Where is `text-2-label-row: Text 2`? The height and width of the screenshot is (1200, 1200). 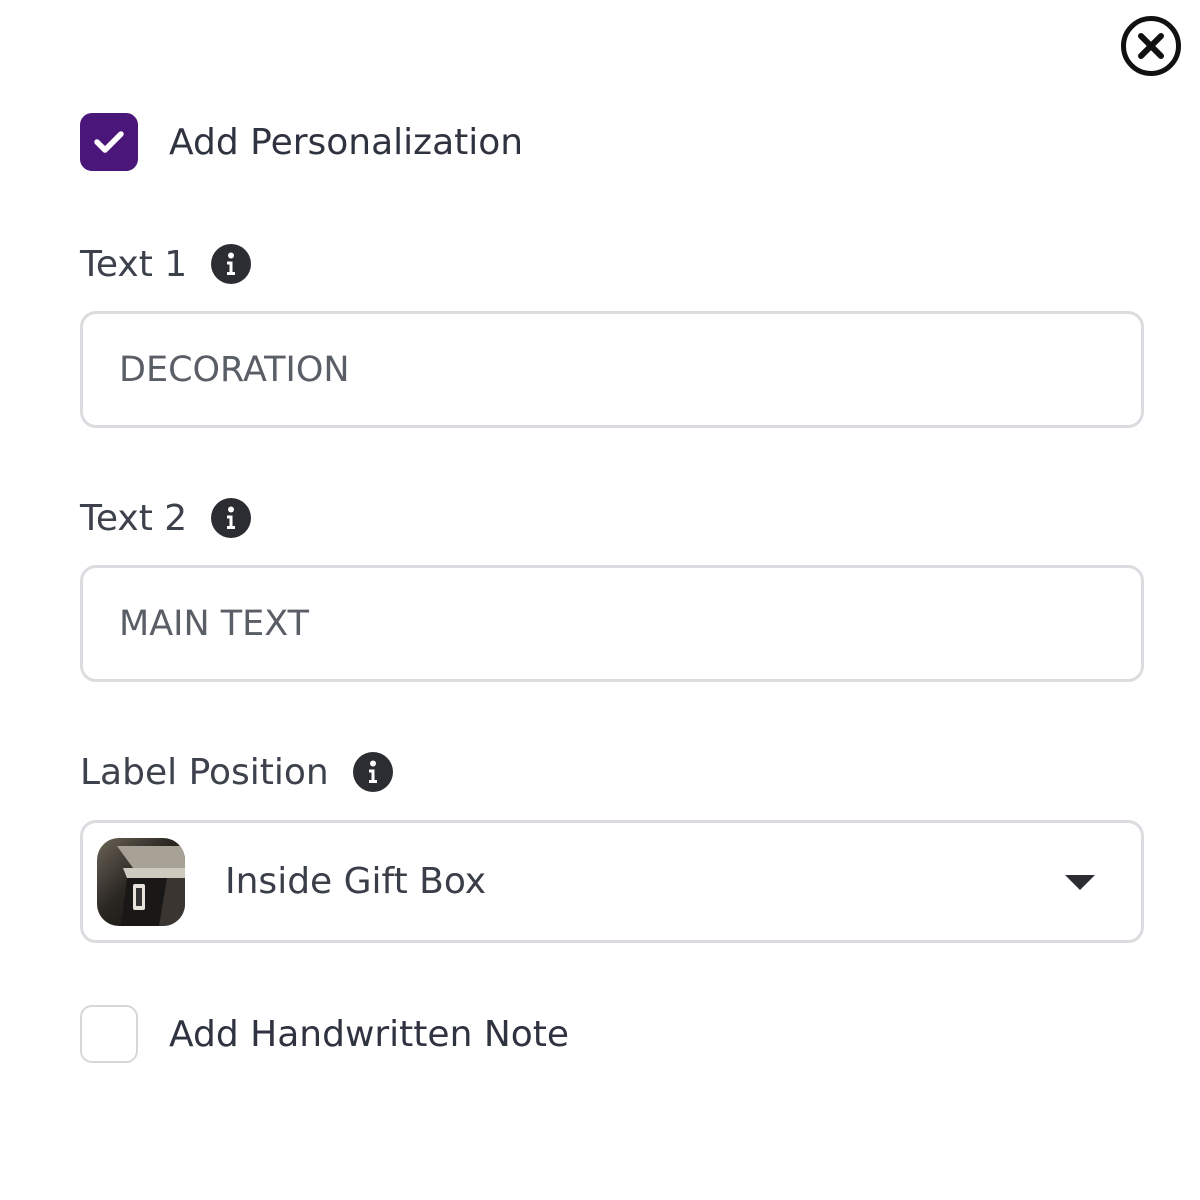
text-2-label-row: Text 2 is located at coordinates (166, 518).